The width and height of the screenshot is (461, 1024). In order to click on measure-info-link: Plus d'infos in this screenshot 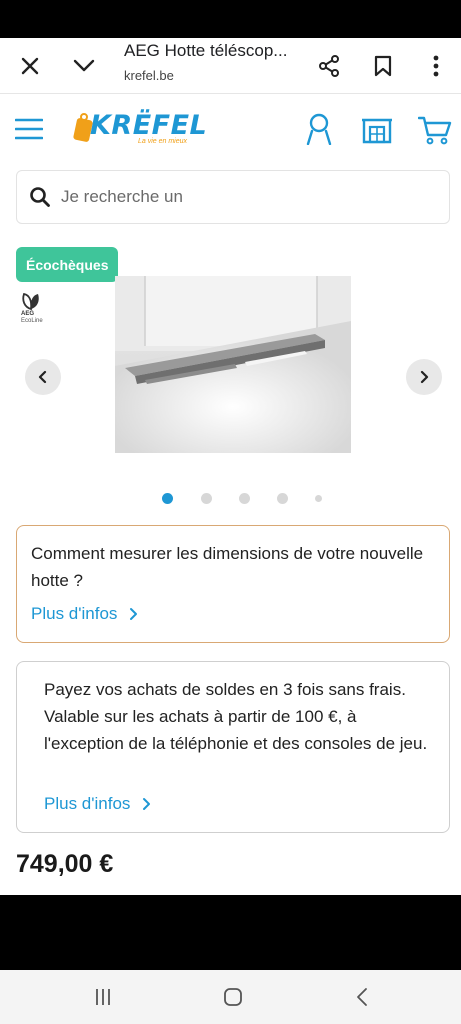, I will do `click(84, 614)`.